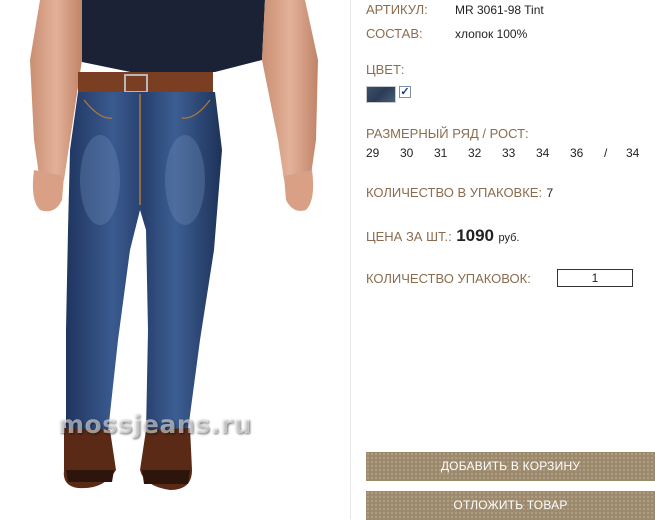  Describe the element at coordinates (373, 153) in the screenshot. I see `size-29: 29` at that location.